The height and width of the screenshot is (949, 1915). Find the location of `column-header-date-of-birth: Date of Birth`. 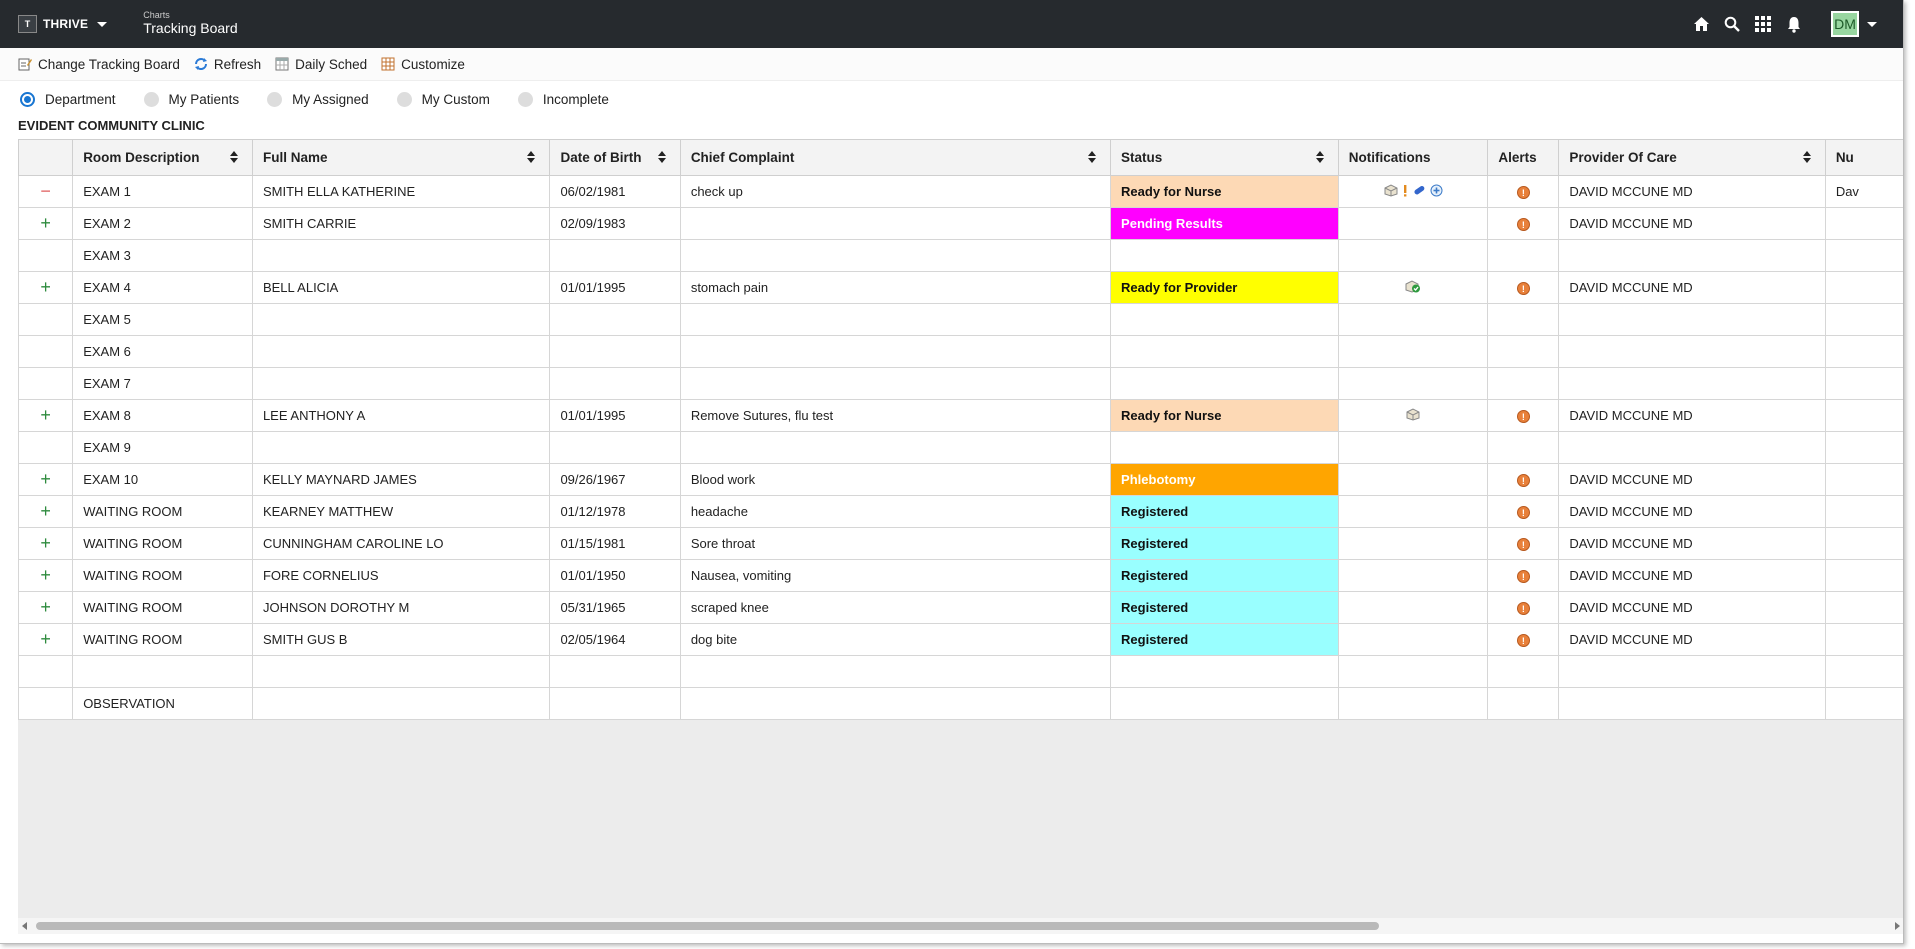

column-header-date-of-birth: Date of Birth is located at coordinates (615, 157).